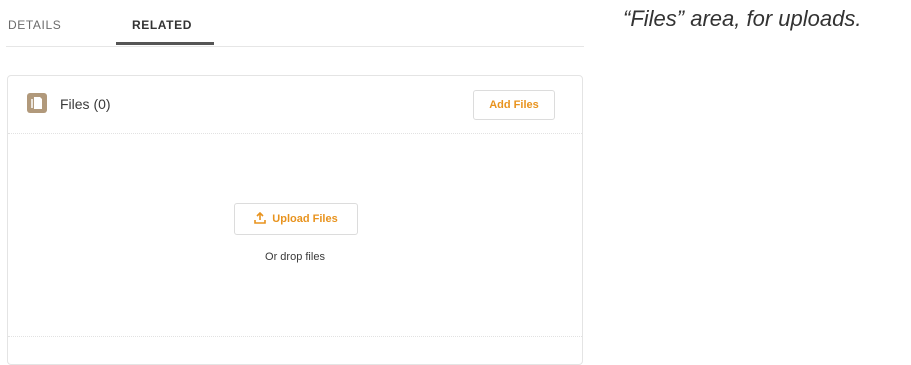  What do you see at coordinates (85, 104) in the screenshot?
I see `files-title: Files (0)` at bounding box center [85, 104].